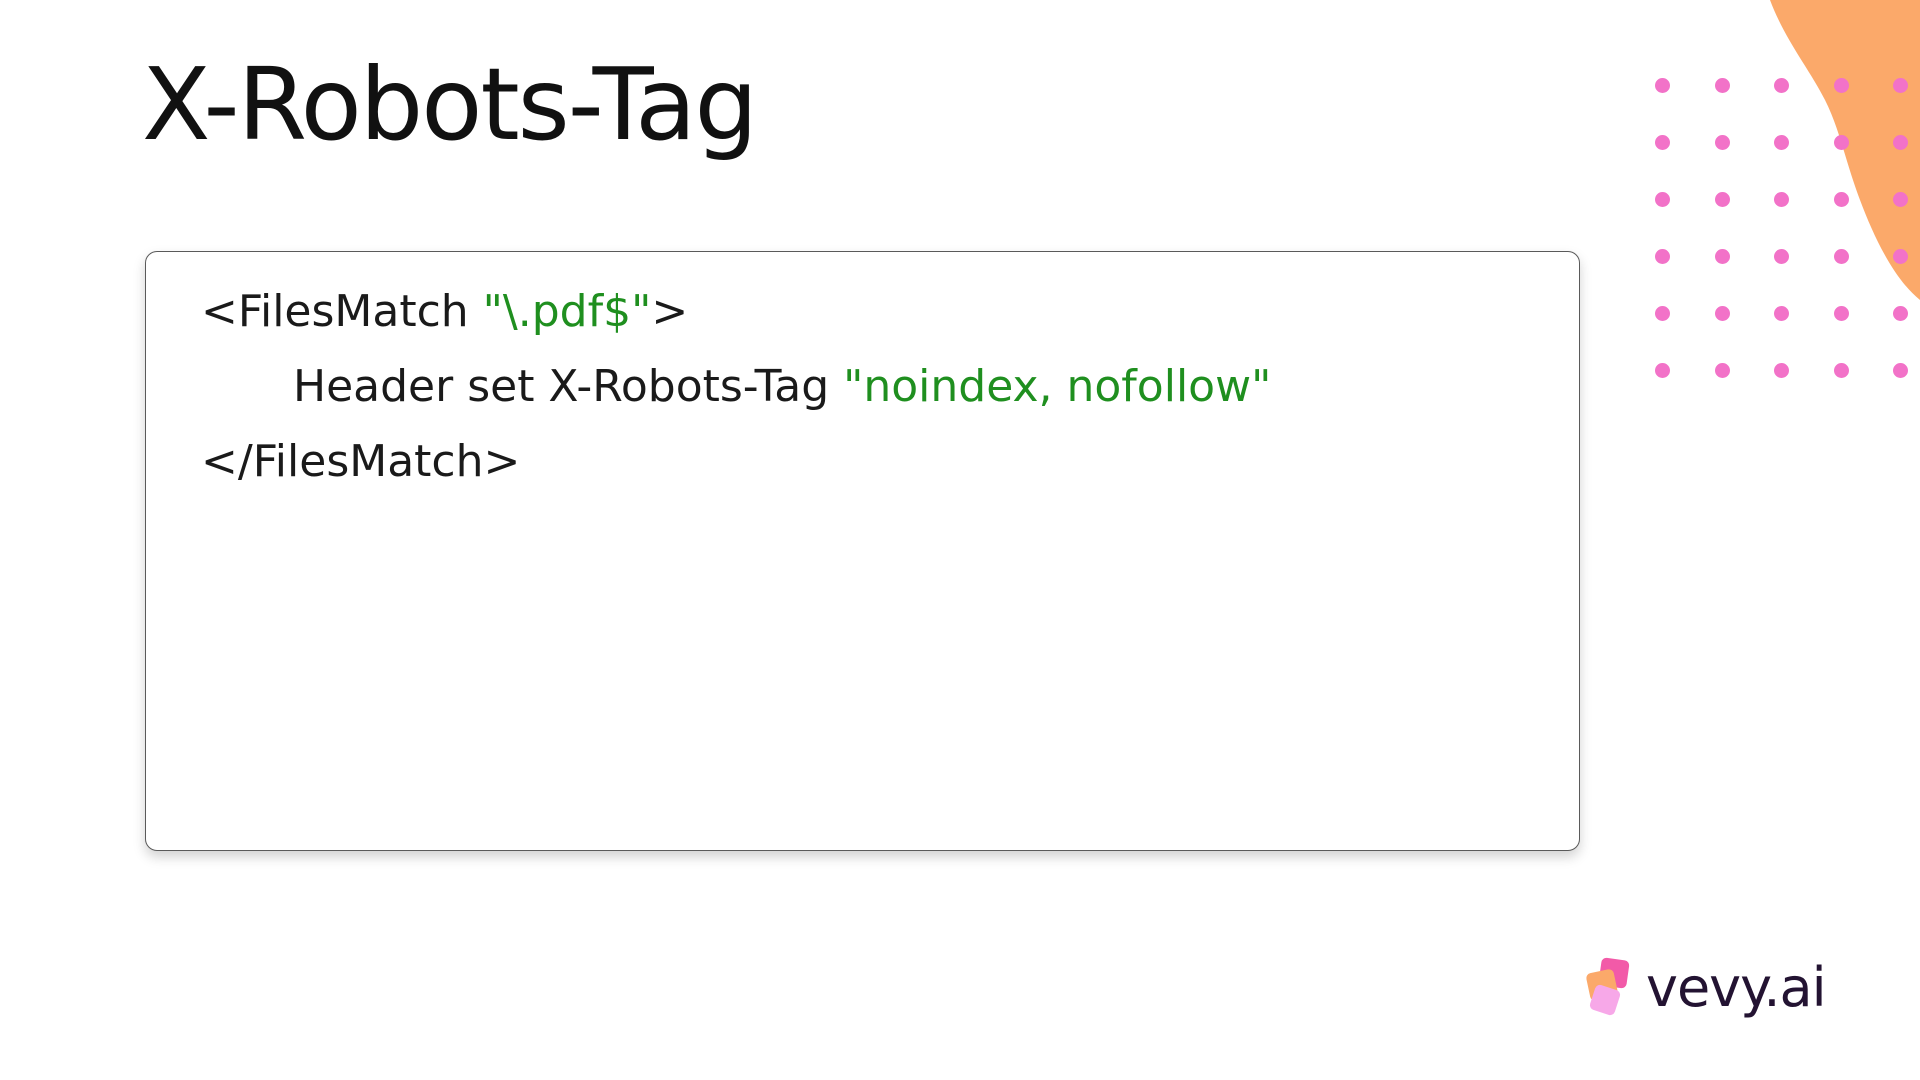 The height and width of the screenshot is (1080, 1920). Describe the element at coordinates (1787, 228) in the screenshot. I see `dot-grid-decoration` at that location.